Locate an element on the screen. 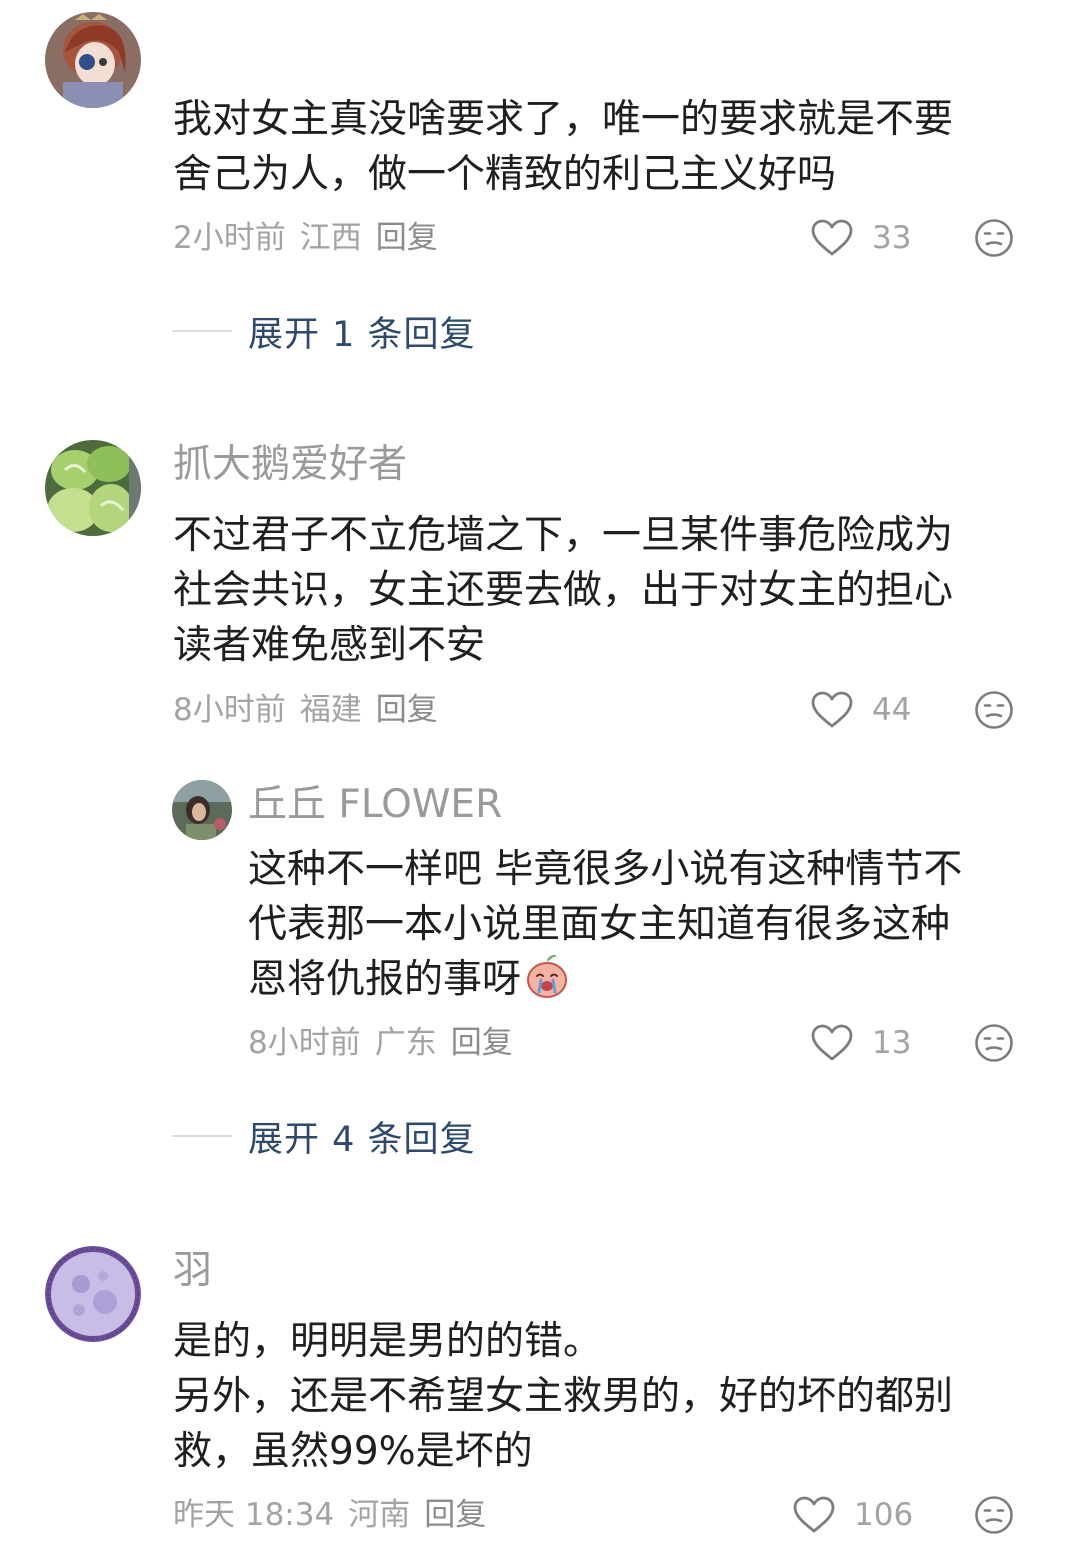  like-button: 44 is located at coordinates (860, 710).